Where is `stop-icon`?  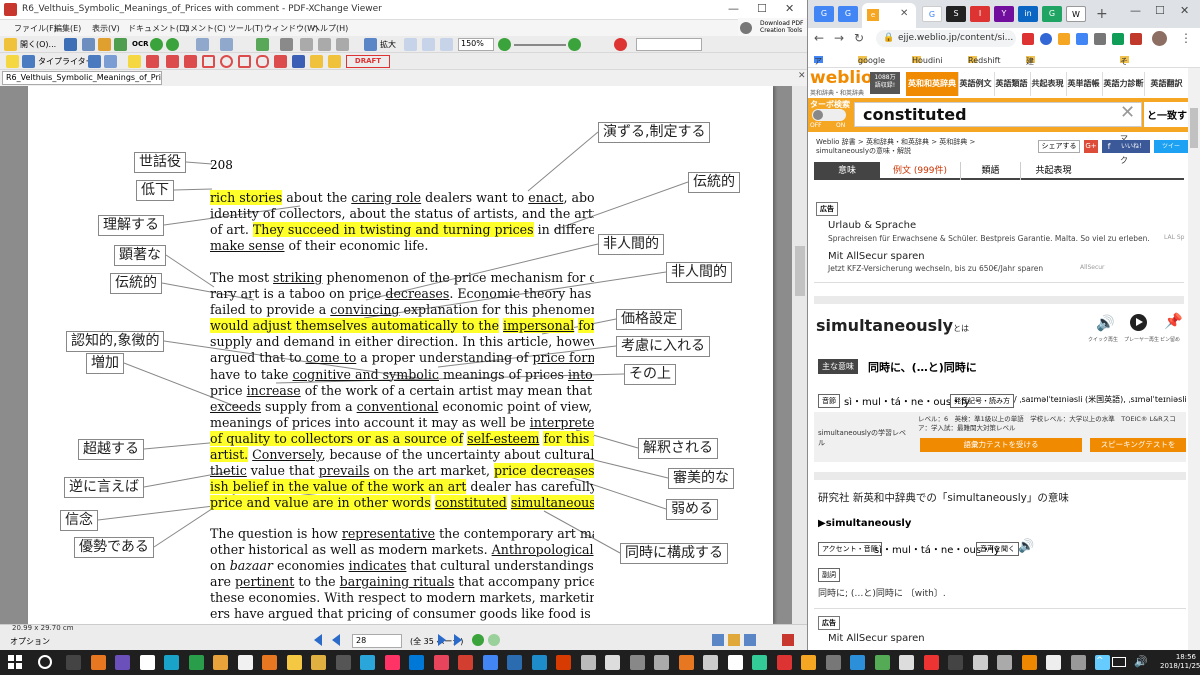
stop-icon is located at coordinates (620, 44).